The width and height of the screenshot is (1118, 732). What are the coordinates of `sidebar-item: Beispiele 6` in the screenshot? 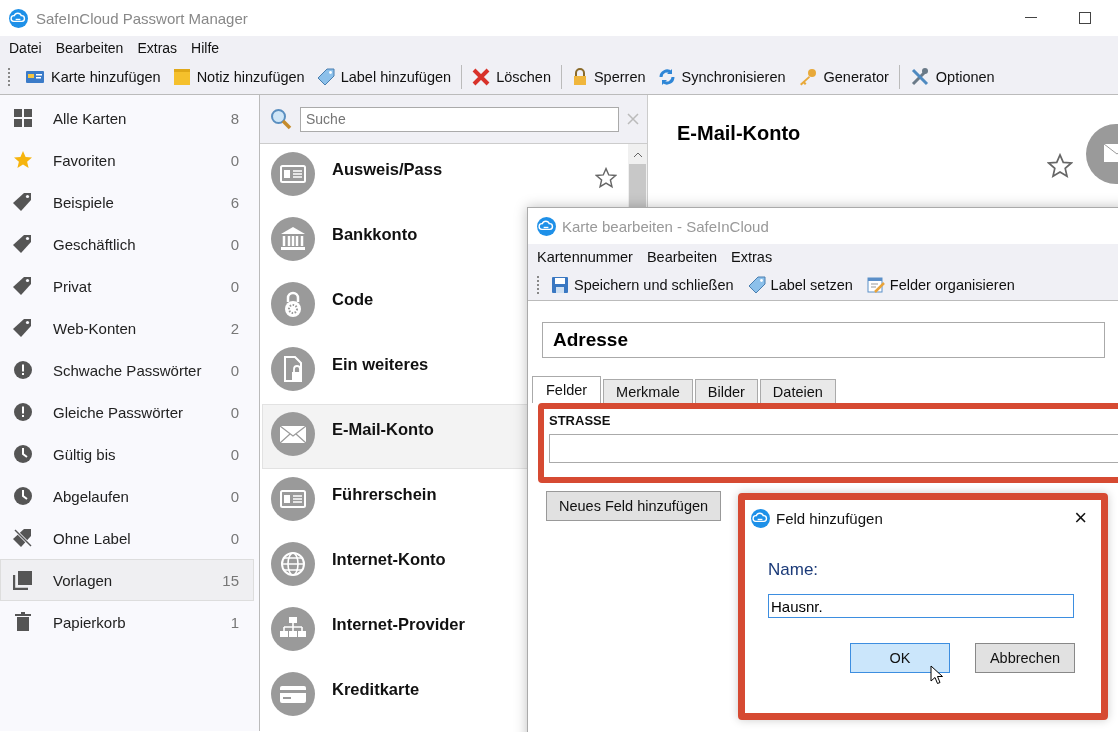 It's located at (127, 202).